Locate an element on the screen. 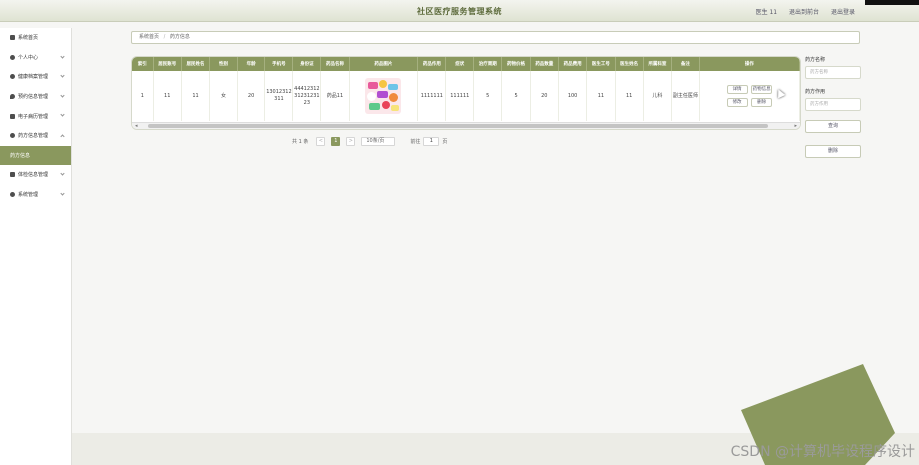 The height and width of the screenshot is (465, 919). sidebar-item-label: 个人中心 is located at coordinates (28, 57).